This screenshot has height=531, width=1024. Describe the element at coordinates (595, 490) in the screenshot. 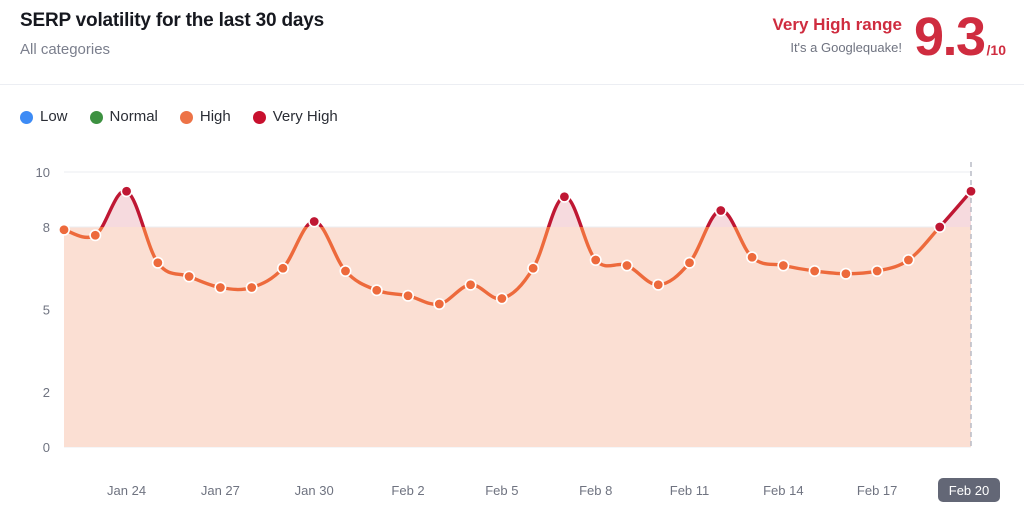

I see `x-axis-tick-label: Feb 8` at that location.